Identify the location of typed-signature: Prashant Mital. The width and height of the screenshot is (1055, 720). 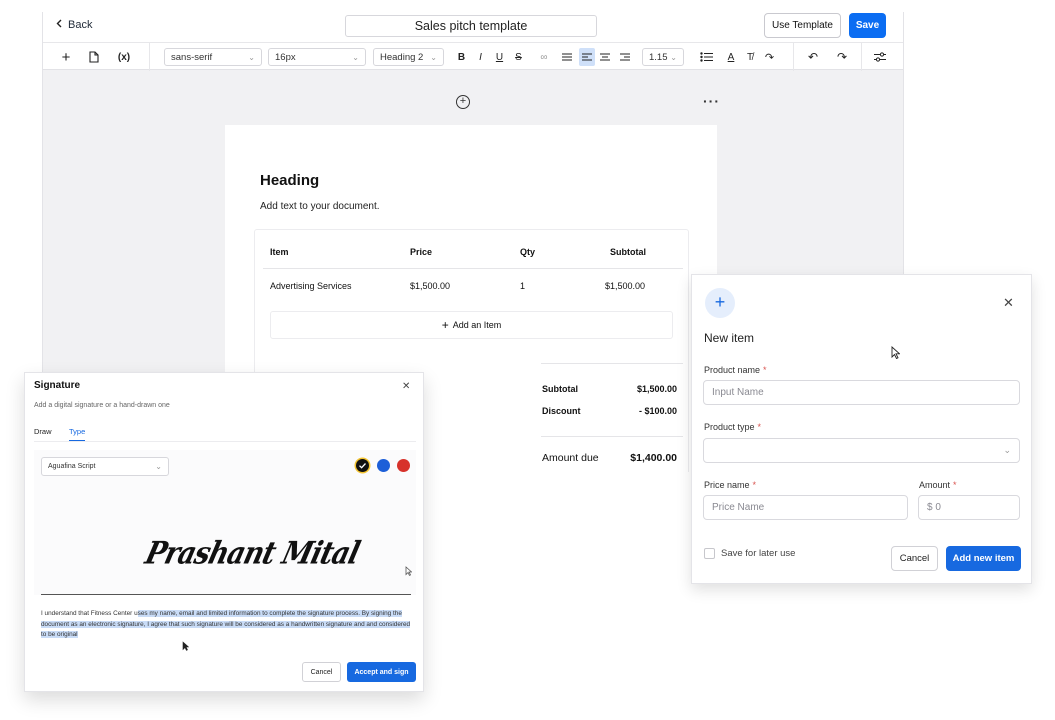
(252, 553).